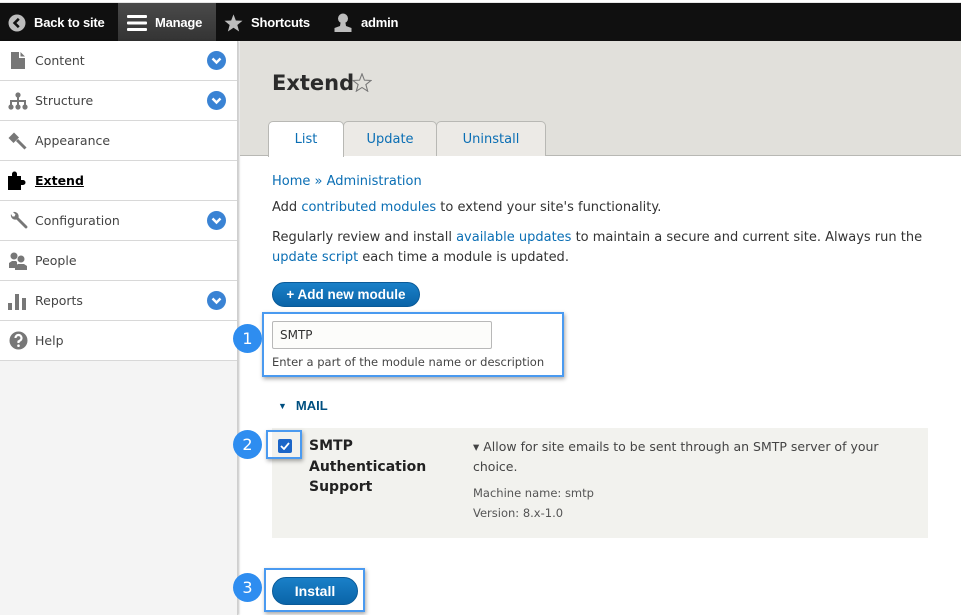 Image resolution: width=961 pixels, height=615 pixels. What do you see at coordinates (73, 140) in the screenshot?
I see `sidebar-item-label: Appearance` at bounding box center [73, 140].